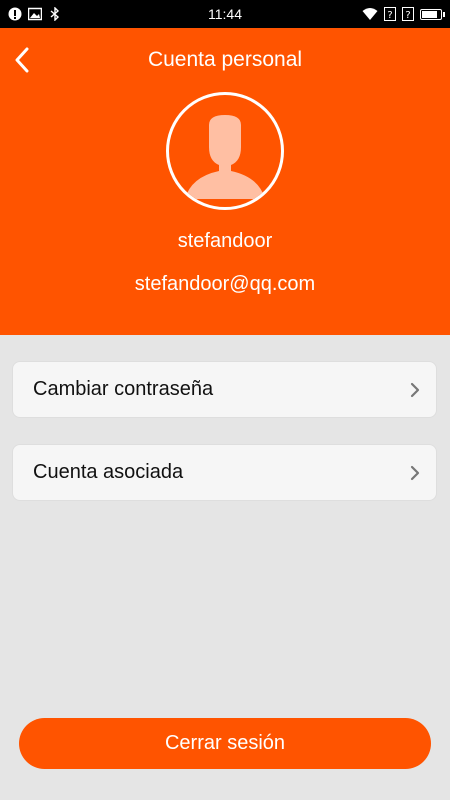 This screenshot has width=450, height=800. I want to click on status-bar: 11:44 ? ?, so click(225, 14).